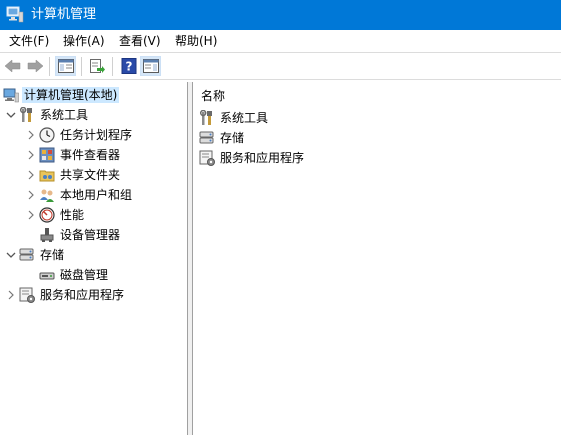  I want to click on back-button, so click(12, 66).